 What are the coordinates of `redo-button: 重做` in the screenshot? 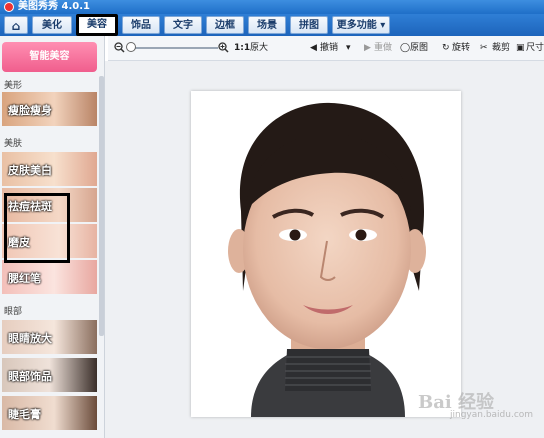 It's located at (383, 48).